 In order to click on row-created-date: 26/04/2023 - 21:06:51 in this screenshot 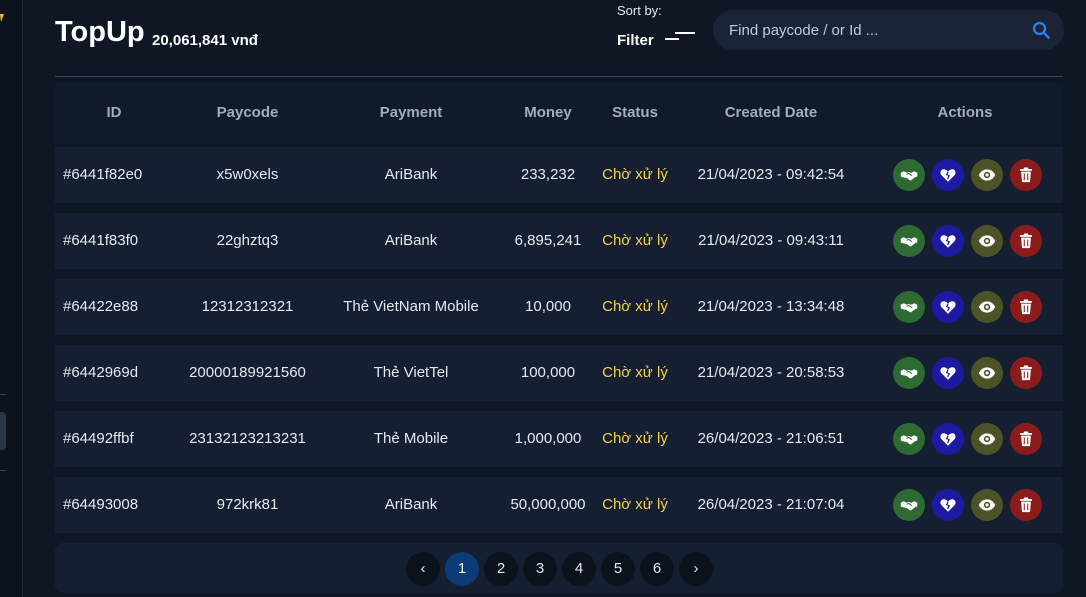, I will do `click(771, 438)`.